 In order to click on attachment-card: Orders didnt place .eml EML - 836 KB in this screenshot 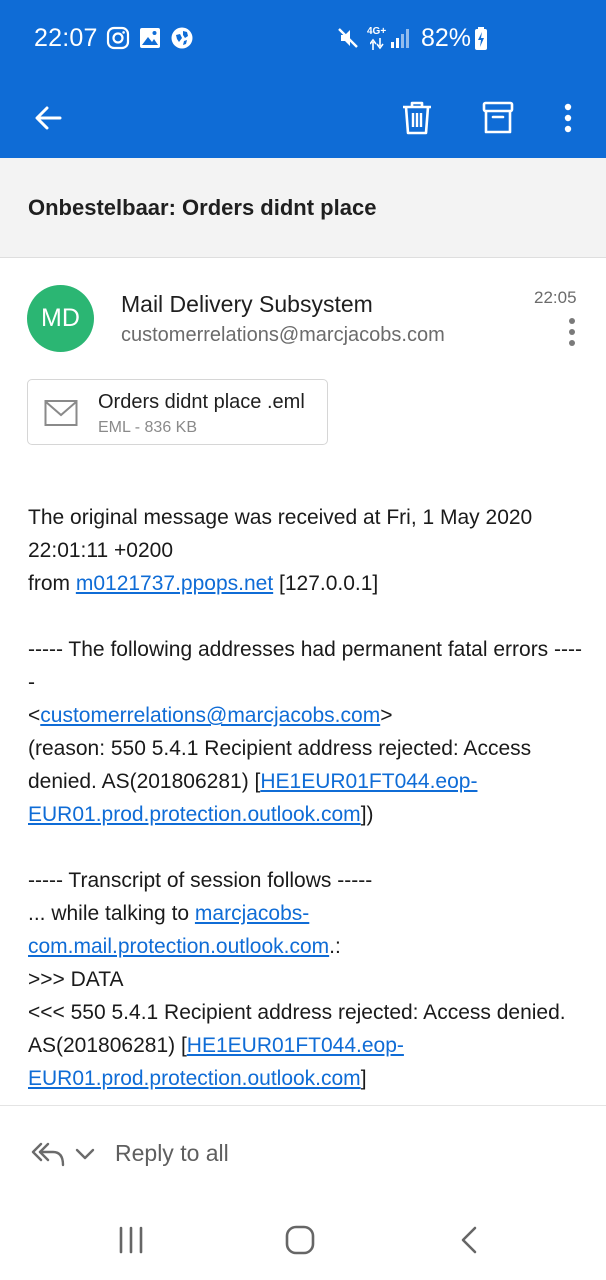, I will do `click(177, 412)`.